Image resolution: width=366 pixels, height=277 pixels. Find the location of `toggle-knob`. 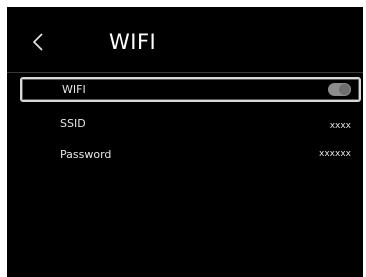

toggle-knob is located at coordinates (344, 89).